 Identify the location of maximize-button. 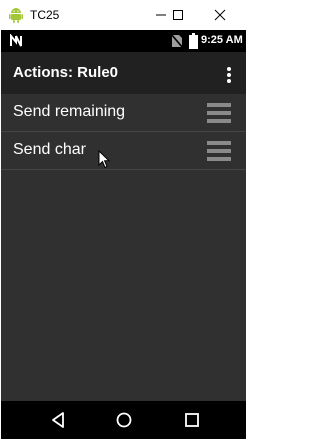
(178, 15).